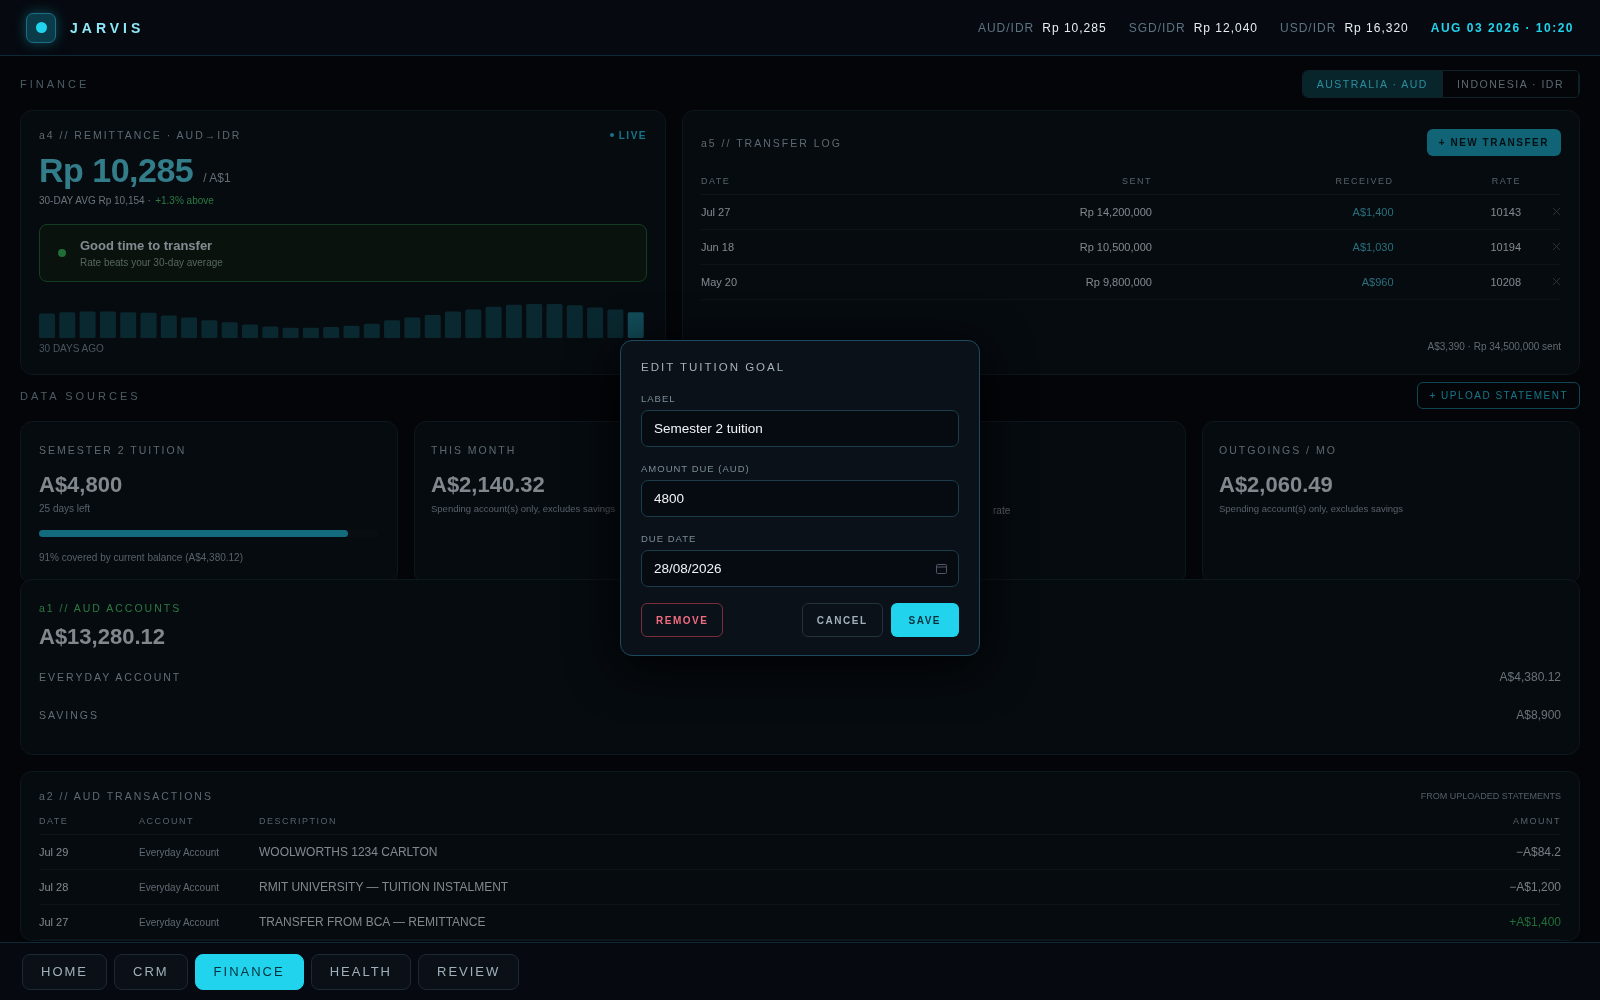 The height and width of the screenshot is (1000, 1600). Describe the element at coordinates (1372, 84) in the screenshot. I see `region-tab: AUSTRALIA · AUD` at that location.